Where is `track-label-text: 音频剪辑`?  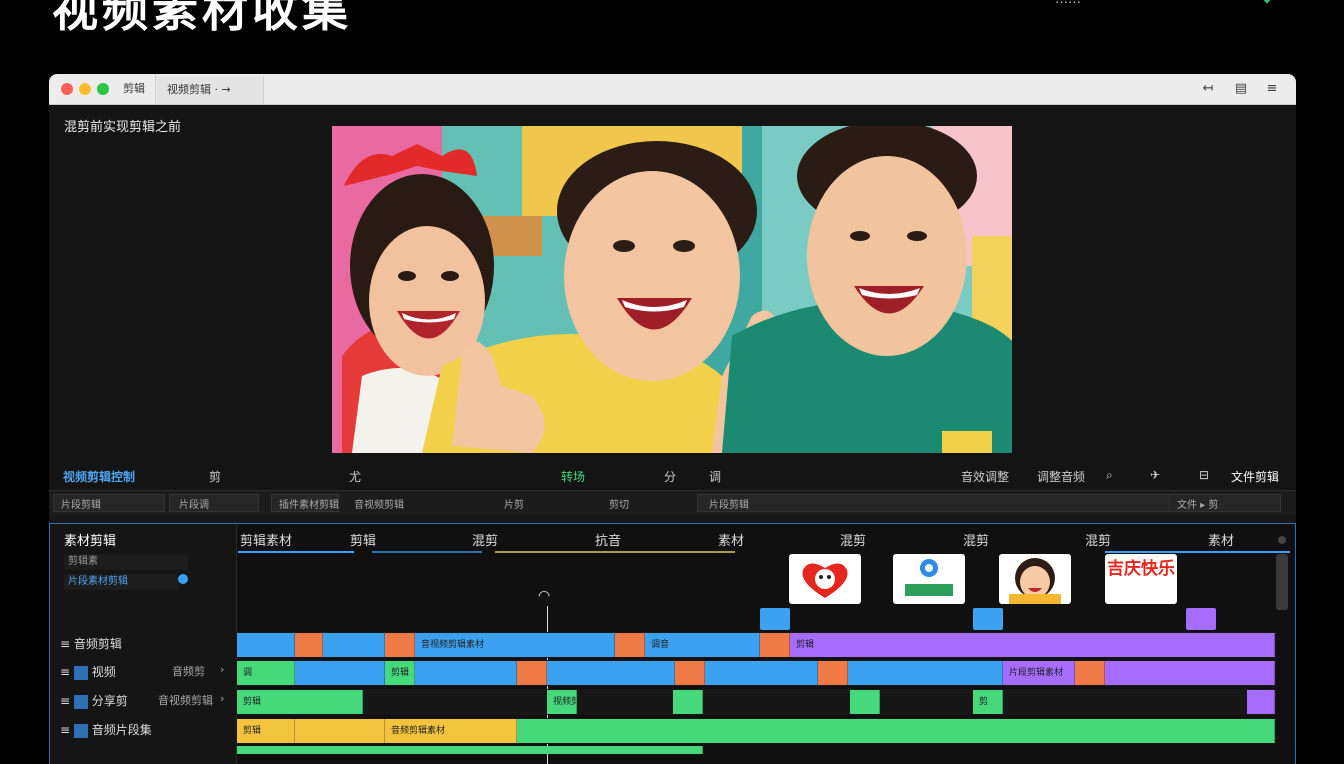
track-label-text: 音频剪辑 is located at coordinates (97, 644).